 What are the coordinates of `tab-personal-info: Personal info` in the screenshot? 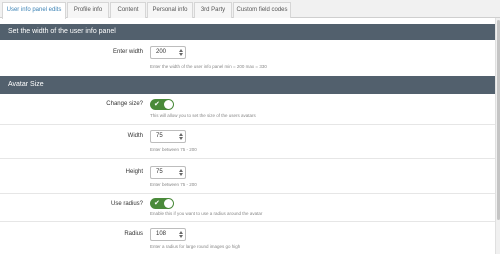 It's located at (170, 10).